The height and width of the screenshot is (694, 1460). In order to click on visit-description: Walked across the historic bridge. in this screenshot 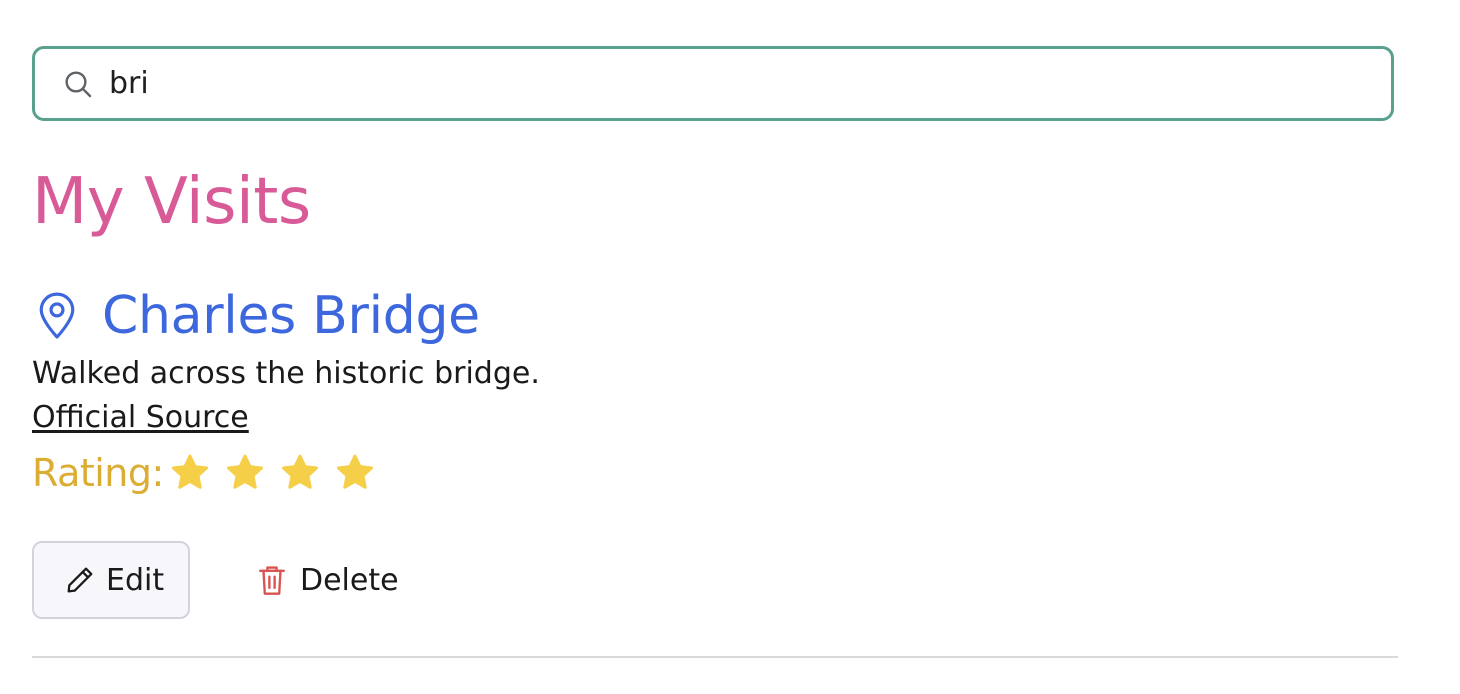, I will do `click(286, 373)`.